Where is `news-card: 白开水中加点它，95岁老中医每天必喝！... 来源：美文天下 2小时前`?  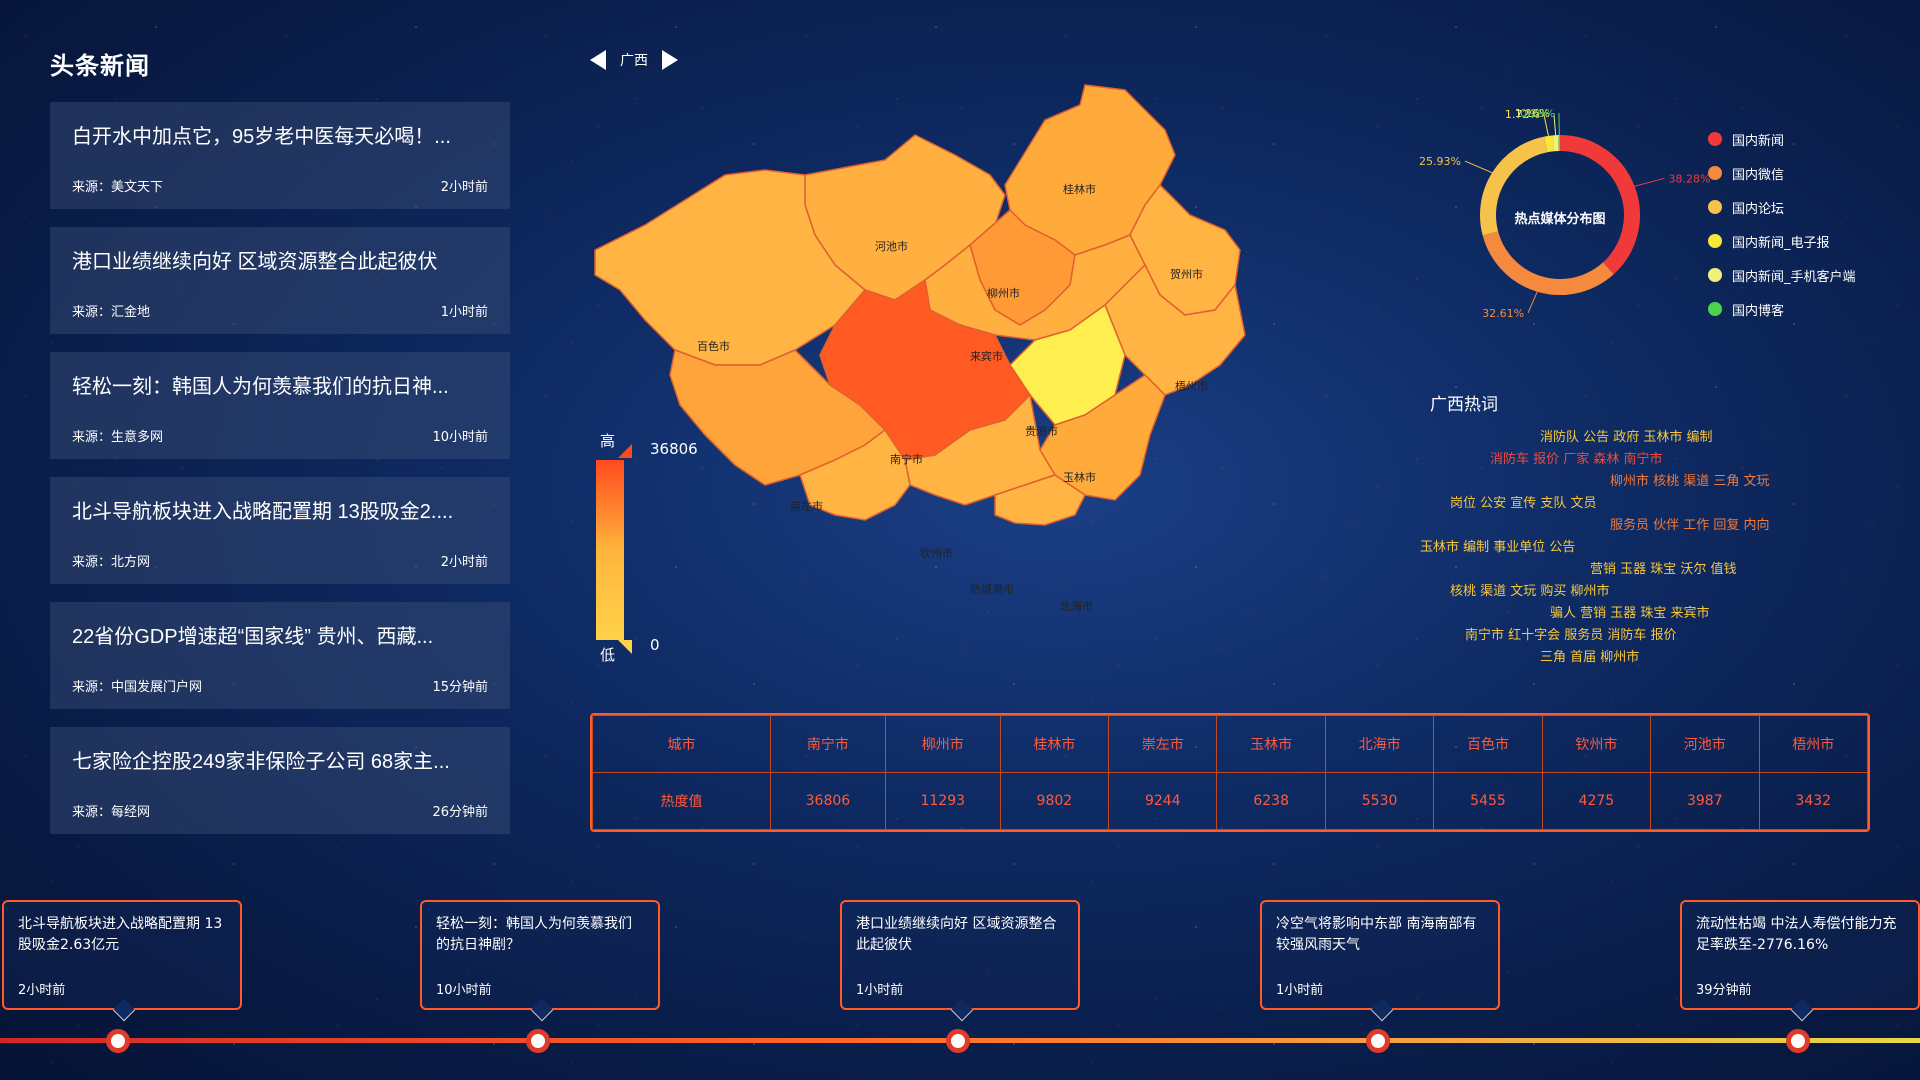 news-card: 白开水中加点它，95岁老中医每天必喝！... 来源：美文天下 2小时前 is located at coordinates (280, 155).